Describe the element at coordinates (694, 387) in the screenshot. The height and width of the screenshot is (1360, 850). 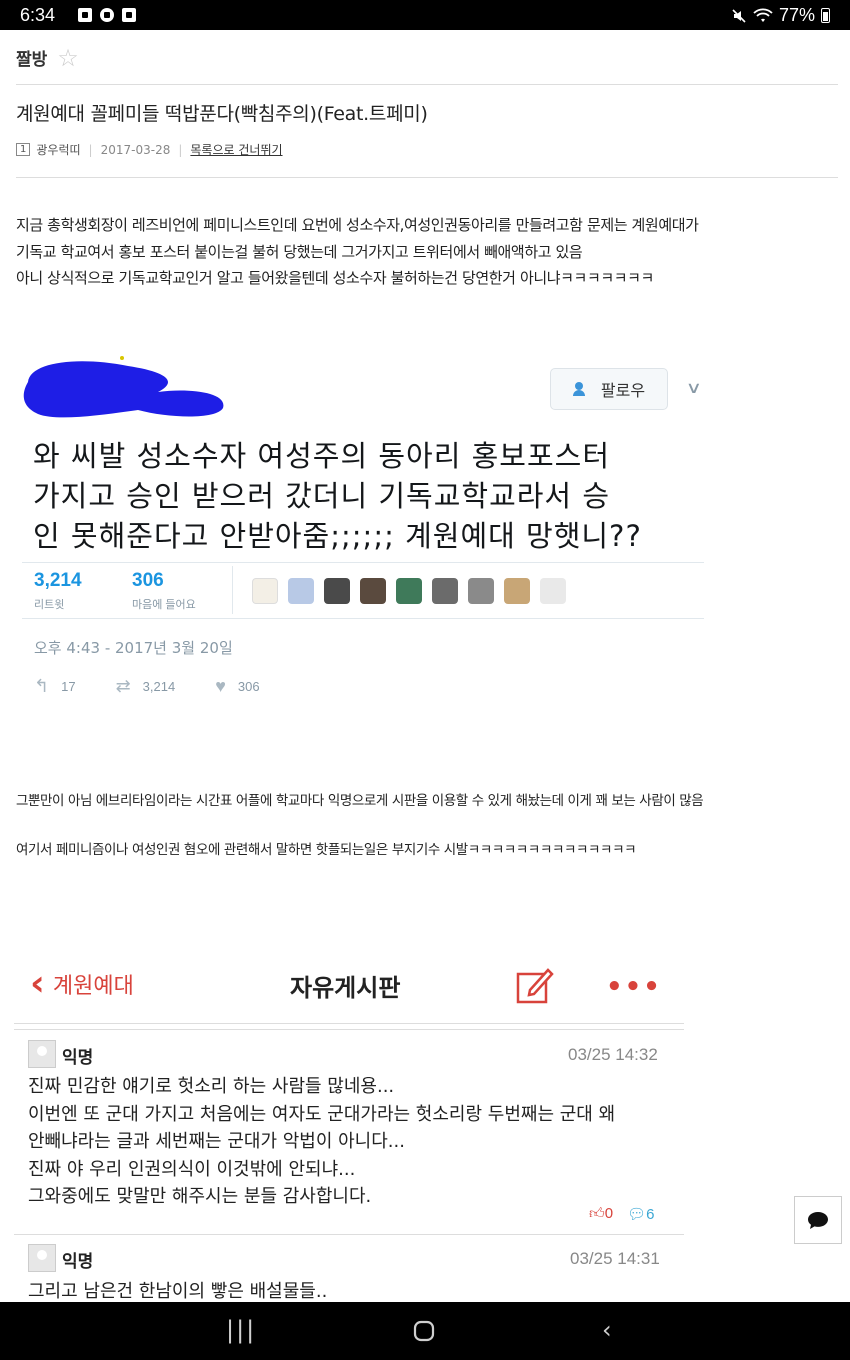
I see `chevron-down-icon: ∨` at that location.